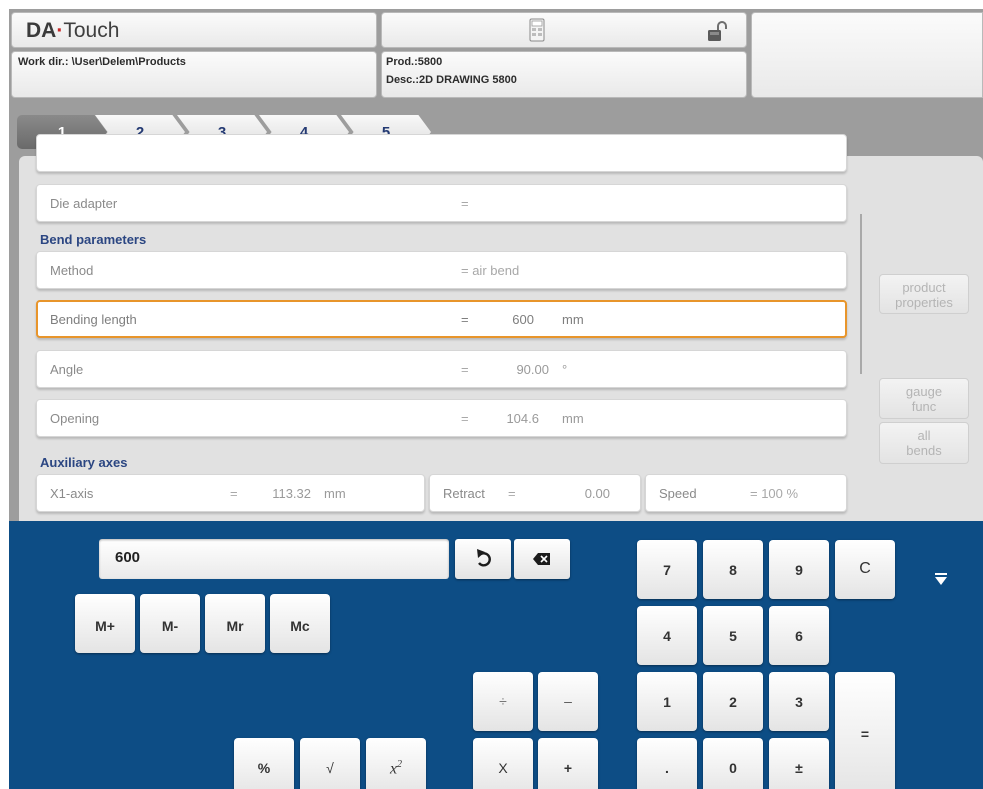 The width and height of the screenshot is (983, 789). I want to click on percent-button: %, so click(264, 763).